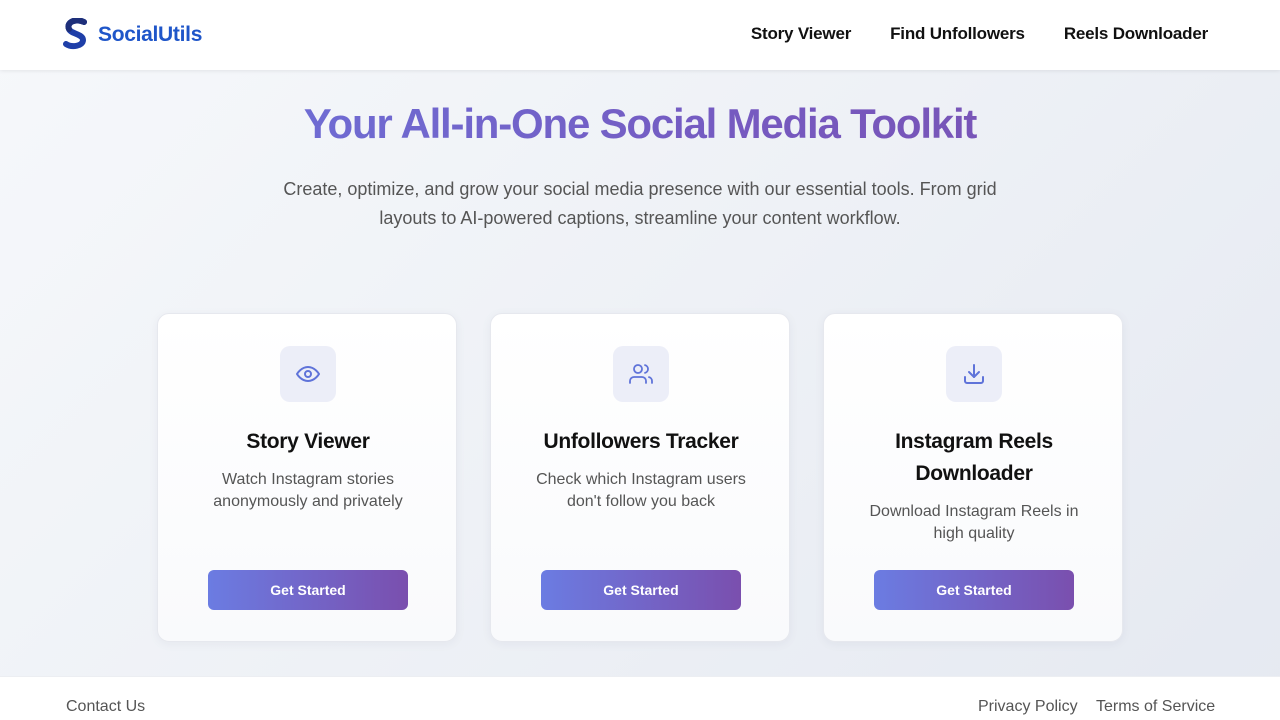  What do you see at coordinates (1155, 707) in the screenshot?
I see `terms-of-service-link: Terms of Service` at bounding box center [1155, 707].